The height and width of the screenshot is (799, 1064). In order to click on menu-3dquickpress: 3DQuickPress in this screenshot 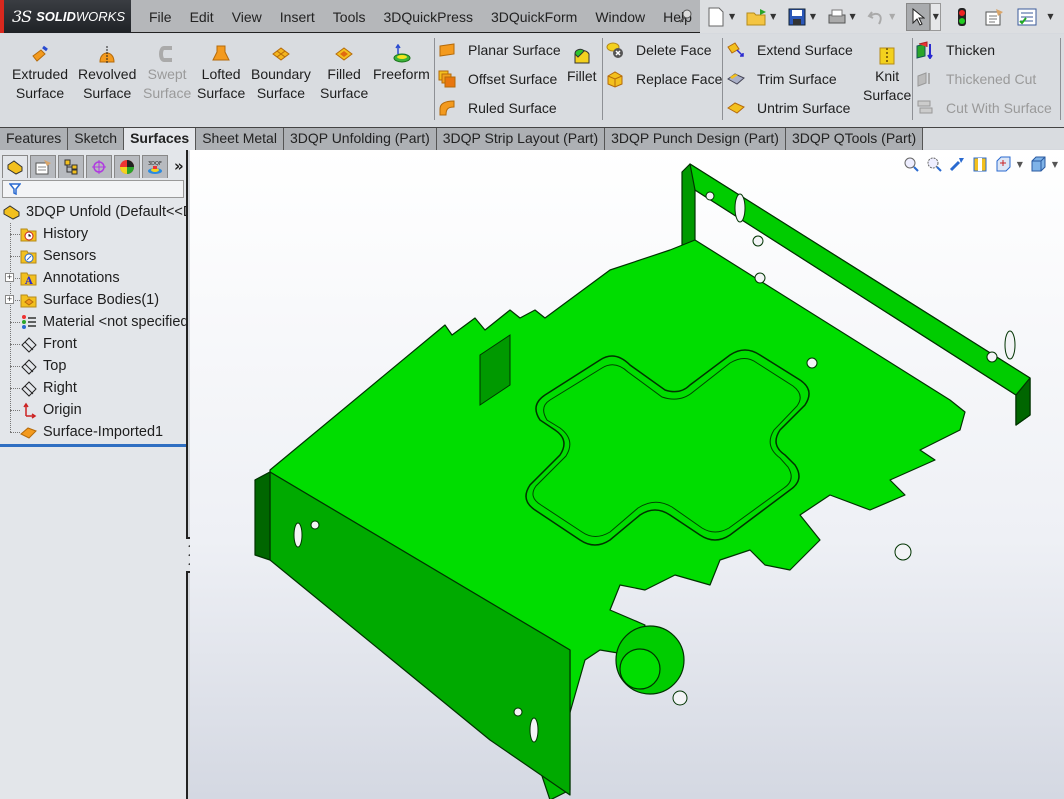, I will do `click(427, 17)`.